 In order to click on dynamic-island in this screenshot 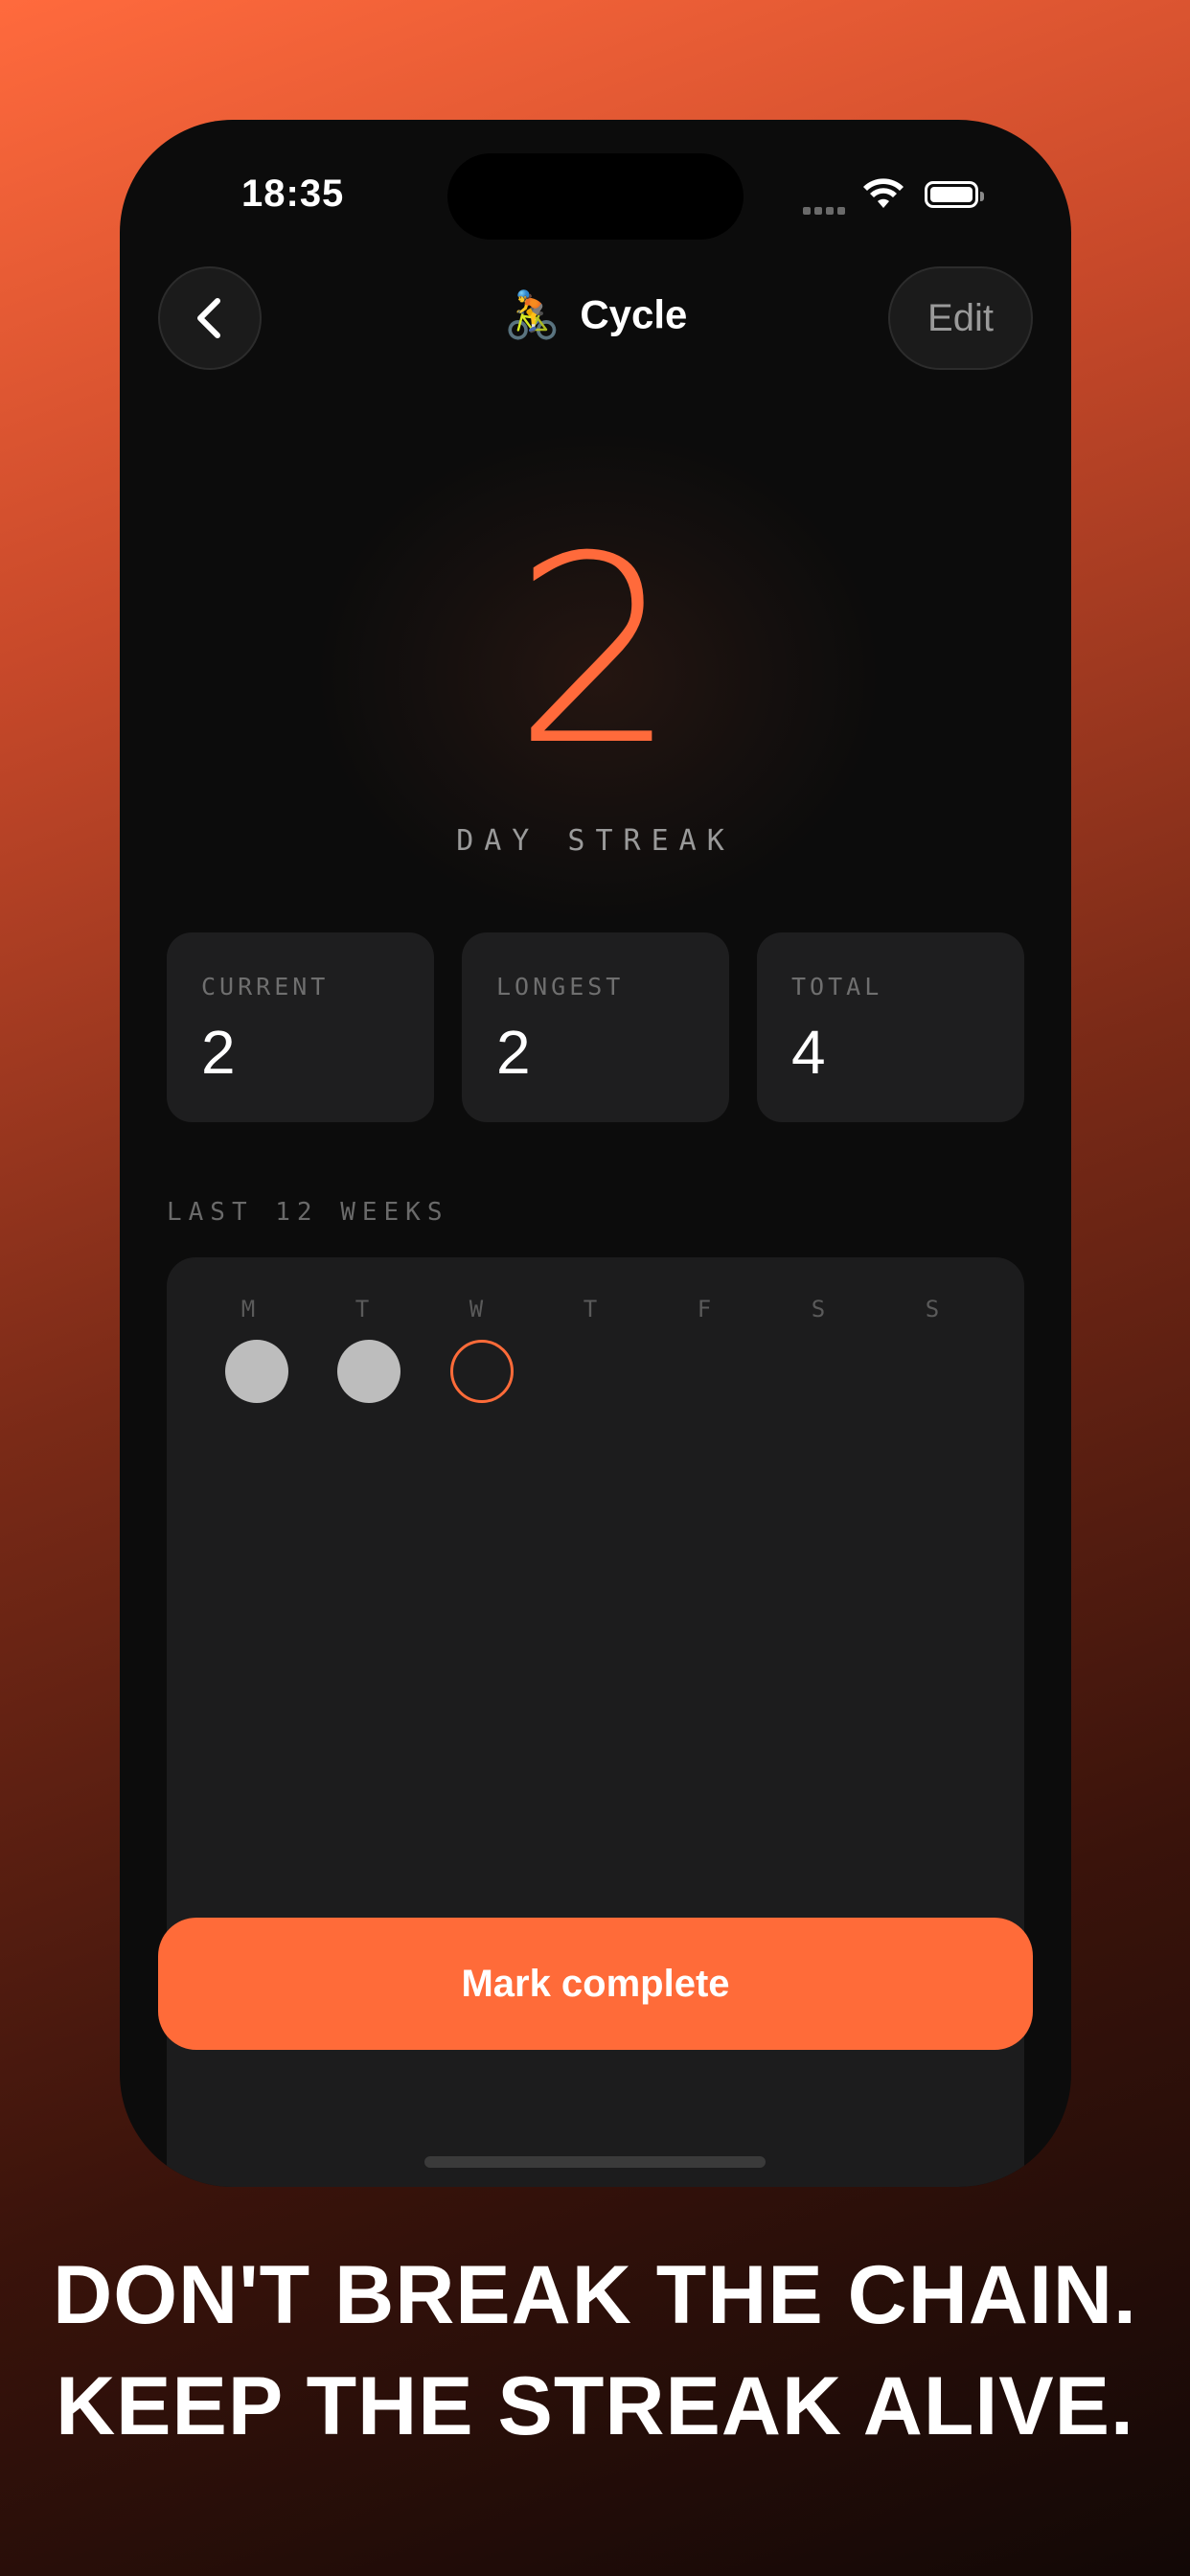, I will do `click(595, 196)`.